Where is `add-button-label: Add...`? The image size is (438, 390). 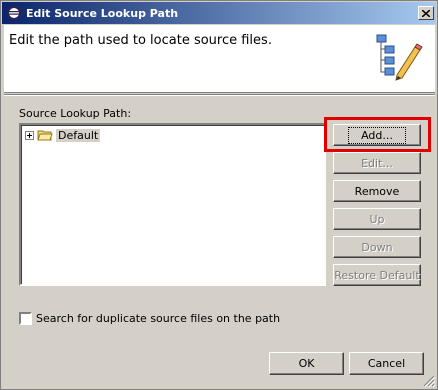
add-button-label: Add... is located at coordinates (377, 135).